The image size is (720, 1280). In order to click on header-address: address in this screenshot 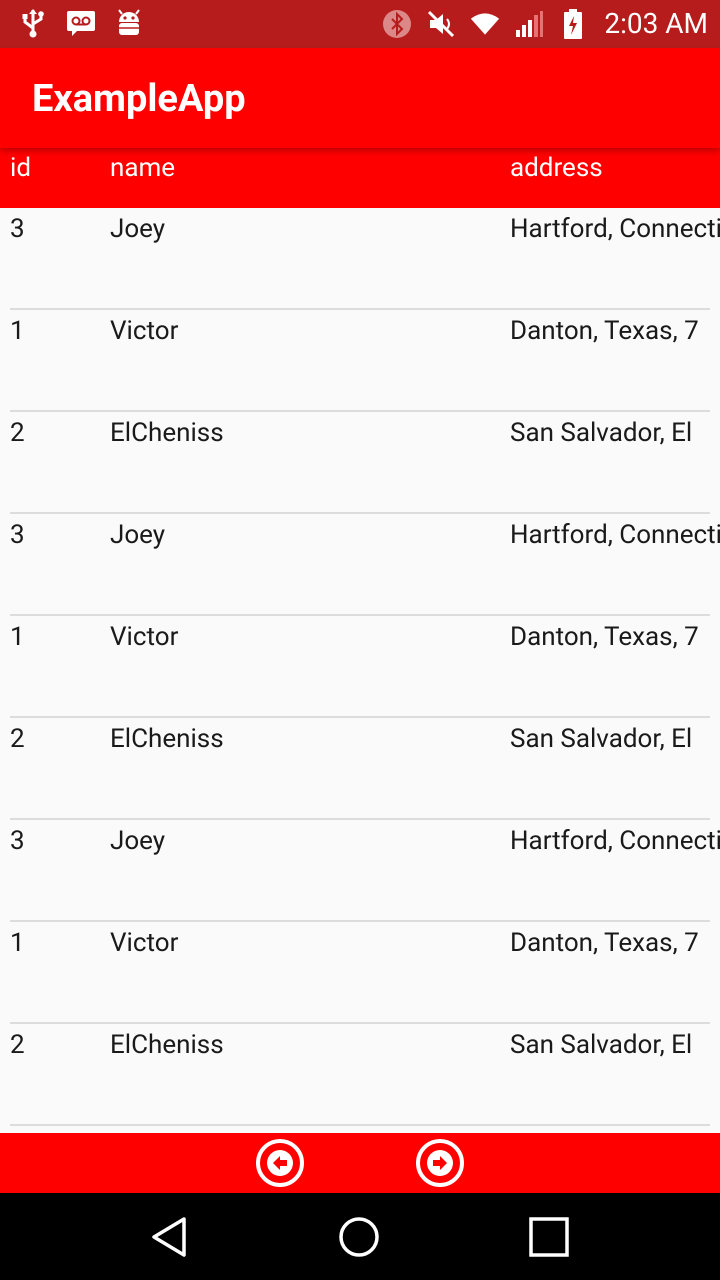, I will do `click(556, 168)`.